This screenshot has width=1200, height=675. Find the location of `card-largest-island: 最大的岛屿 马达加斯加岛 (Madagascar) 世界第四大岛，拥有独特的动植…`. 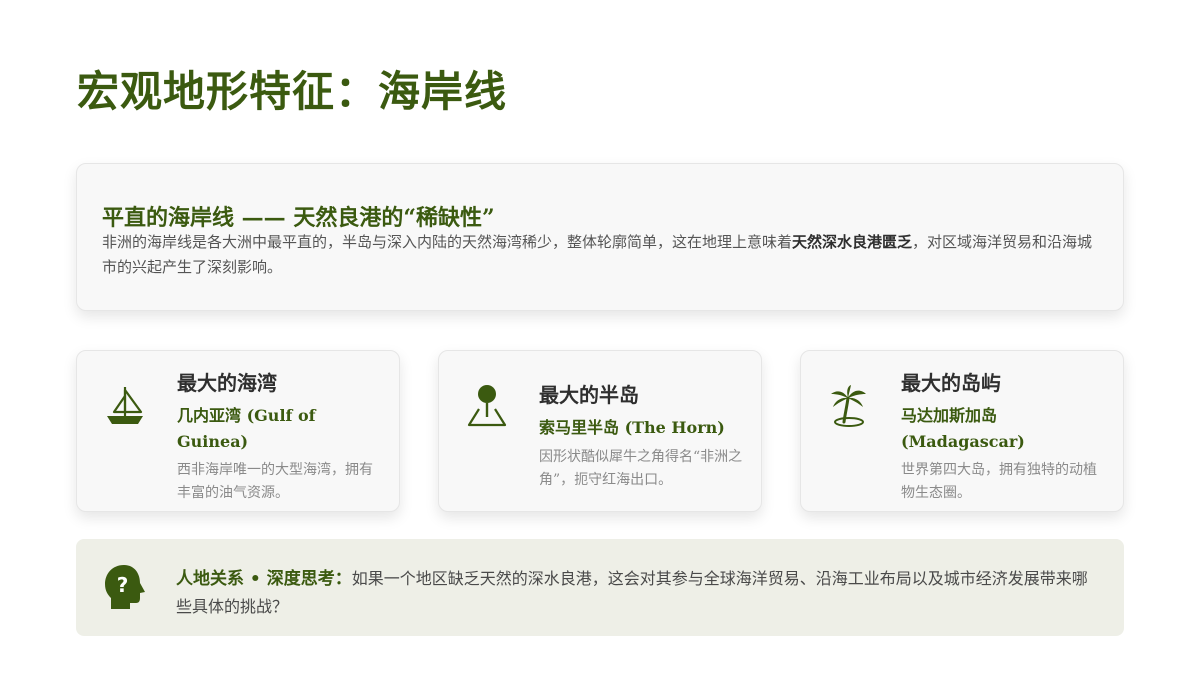

card-largest-island: 最大的岛屿 马达加斯加岛 (Madagascar) 世界第四大岛，拥有独特的动植… is located at coordinates (962, 431).